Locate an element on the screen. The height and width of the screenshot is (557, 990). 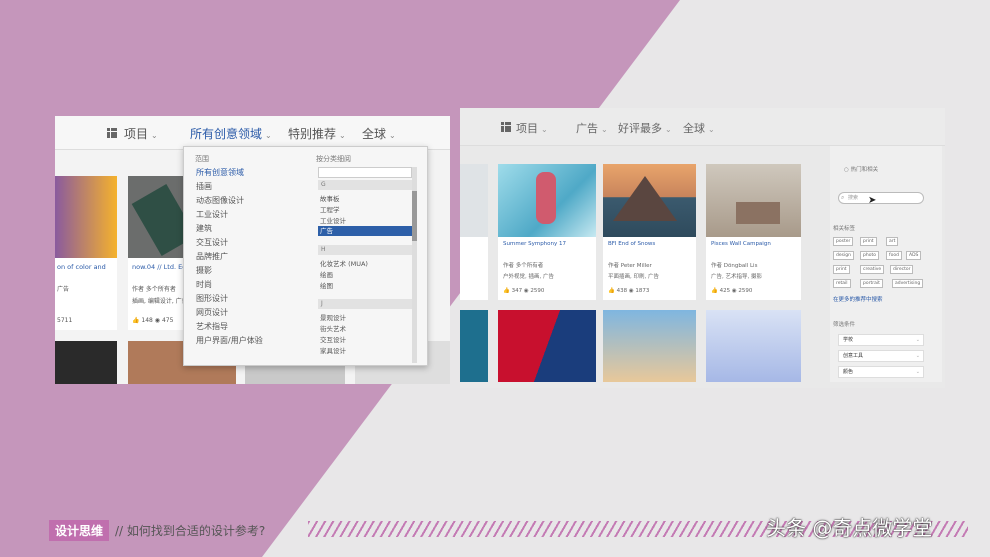
bottom-caption: 设计思维 // 如何找到合适的设计参考? is located at coordinates (157, 530).